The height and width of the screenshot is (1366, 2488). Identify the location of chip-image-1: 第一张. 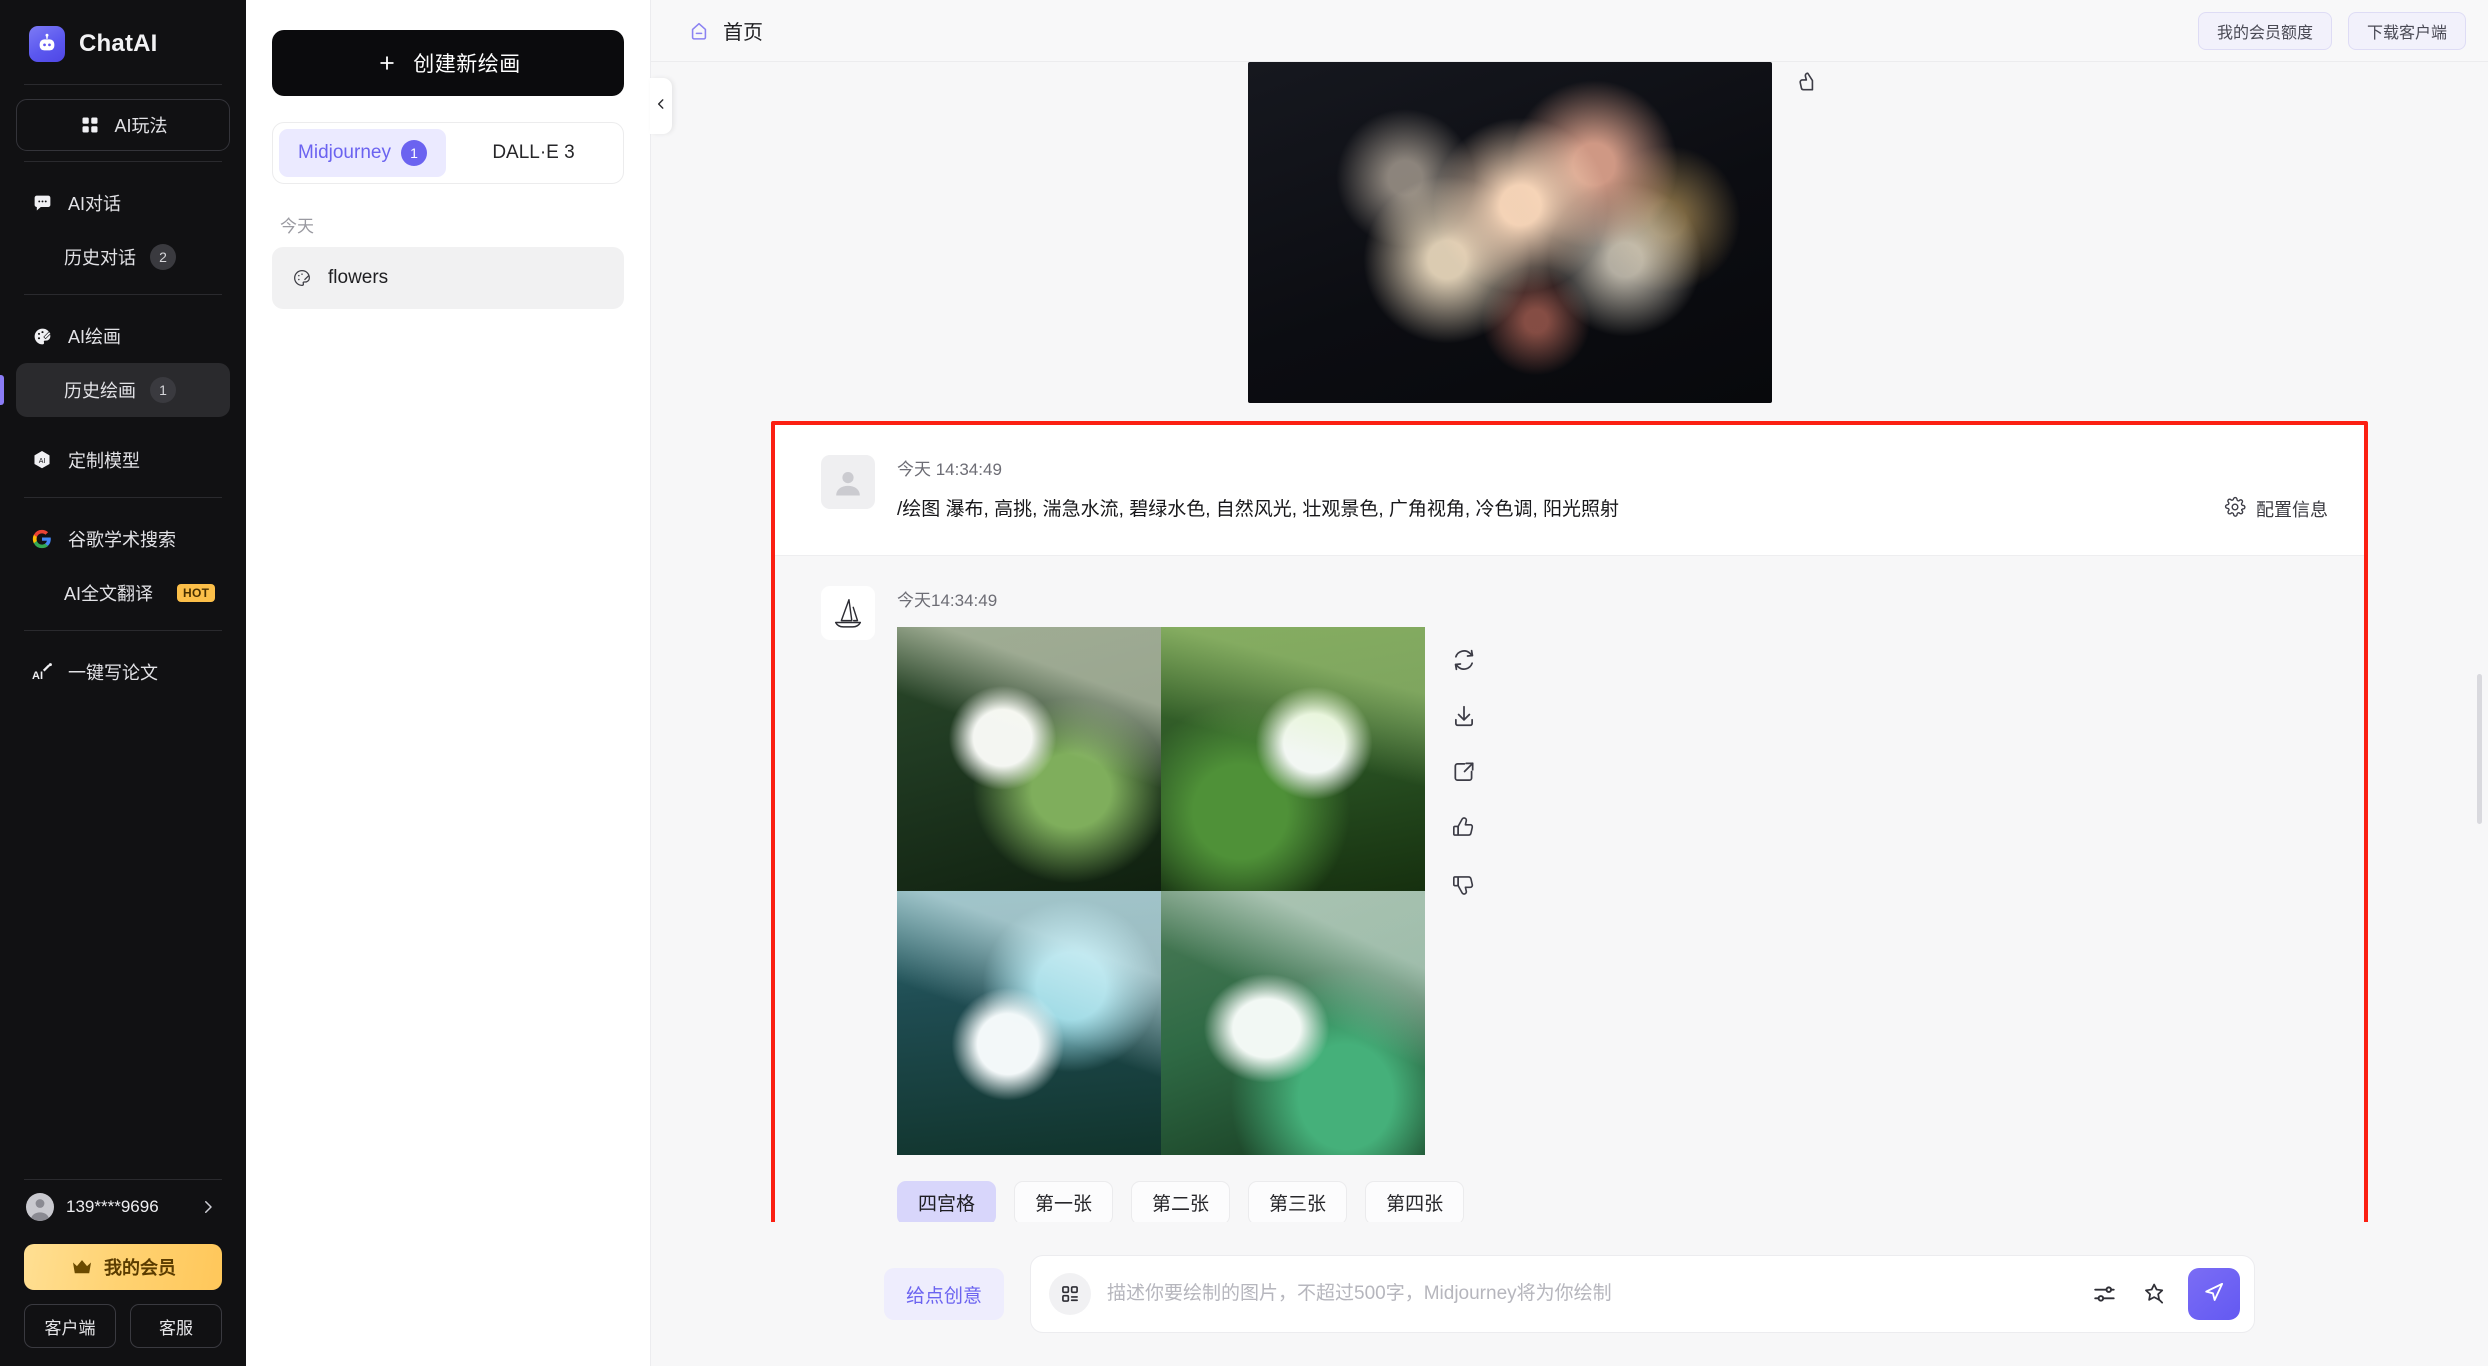
(1064, 1201).